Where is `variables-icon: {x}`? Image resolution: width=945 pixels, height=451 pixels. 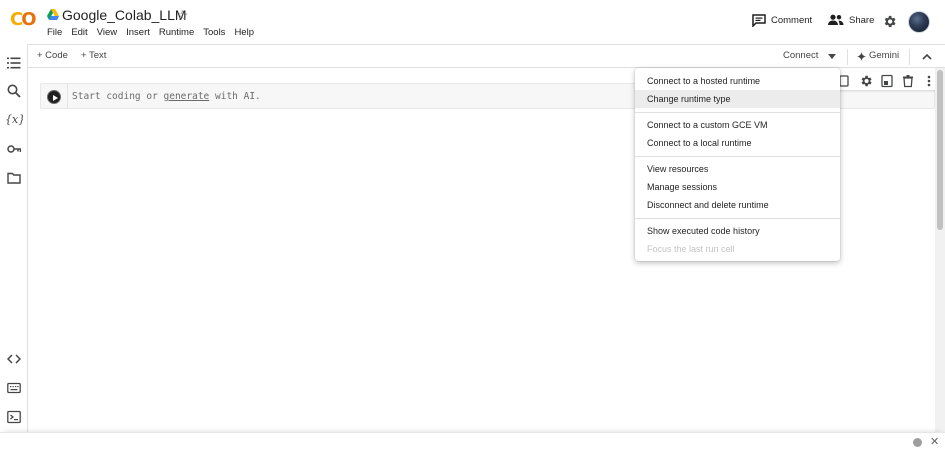
variables-icon: {x} is located at coordinates (14, 119).